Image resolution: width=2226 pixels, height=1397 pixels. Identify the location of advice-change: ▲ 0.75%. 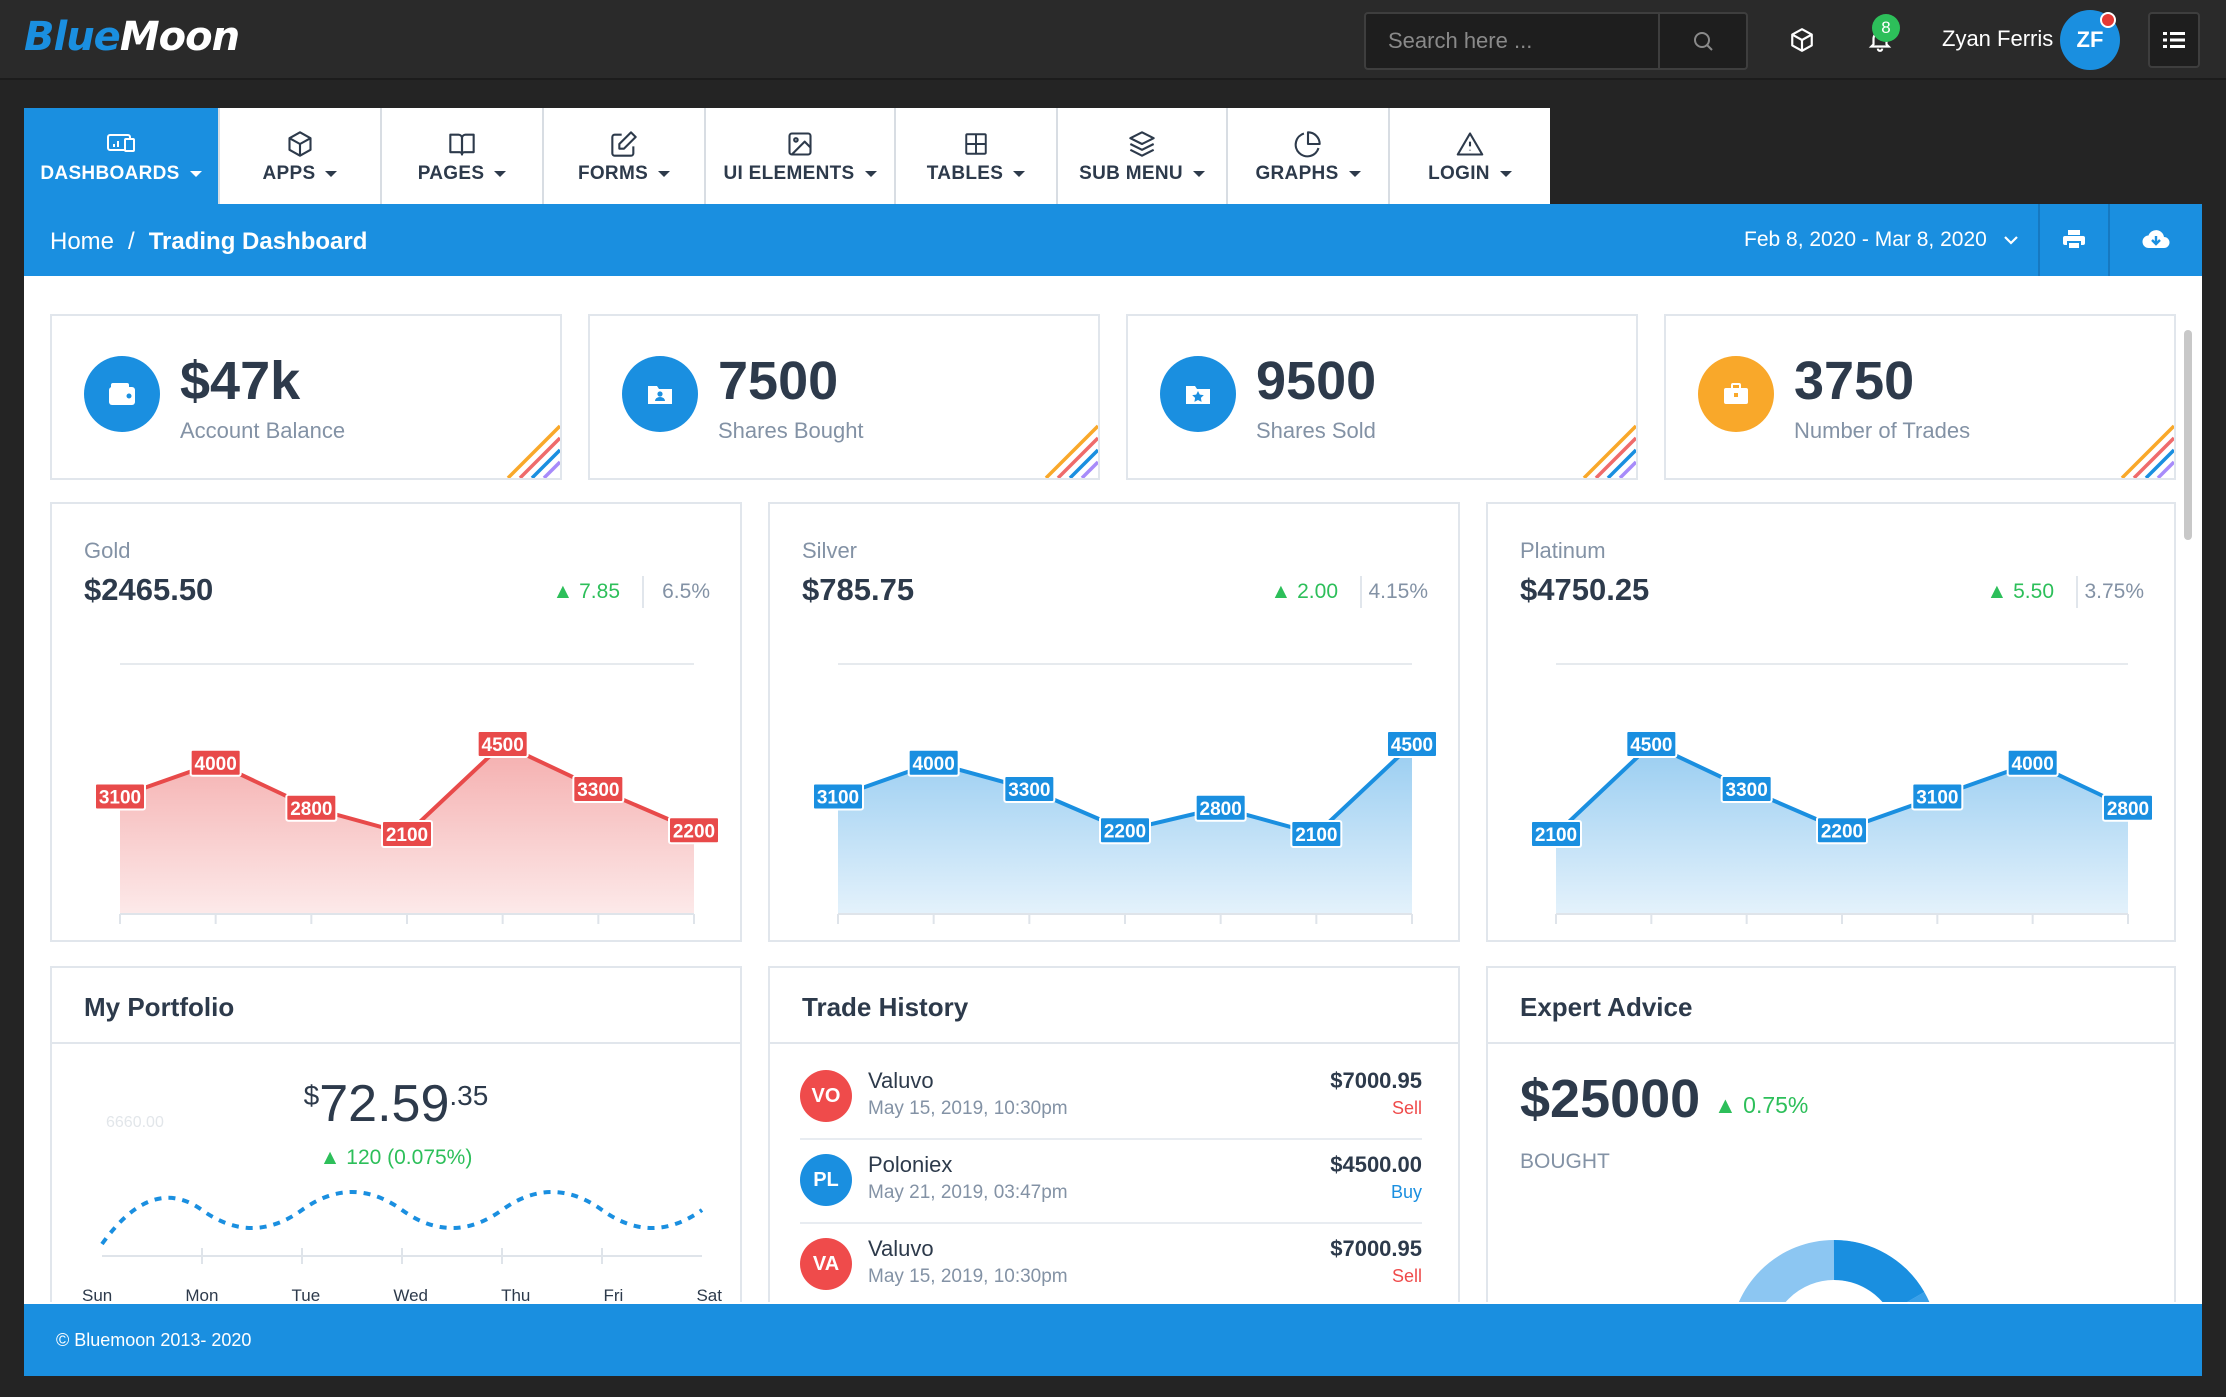
(1761, 1105).